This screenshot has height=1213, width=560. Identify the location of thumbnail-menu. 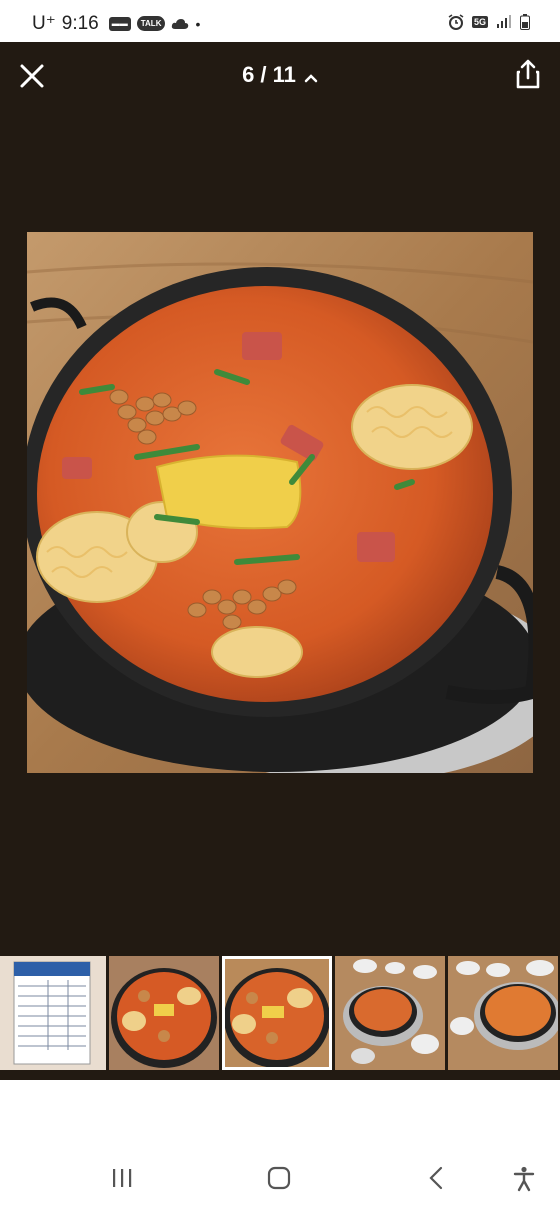
(53, 1013).